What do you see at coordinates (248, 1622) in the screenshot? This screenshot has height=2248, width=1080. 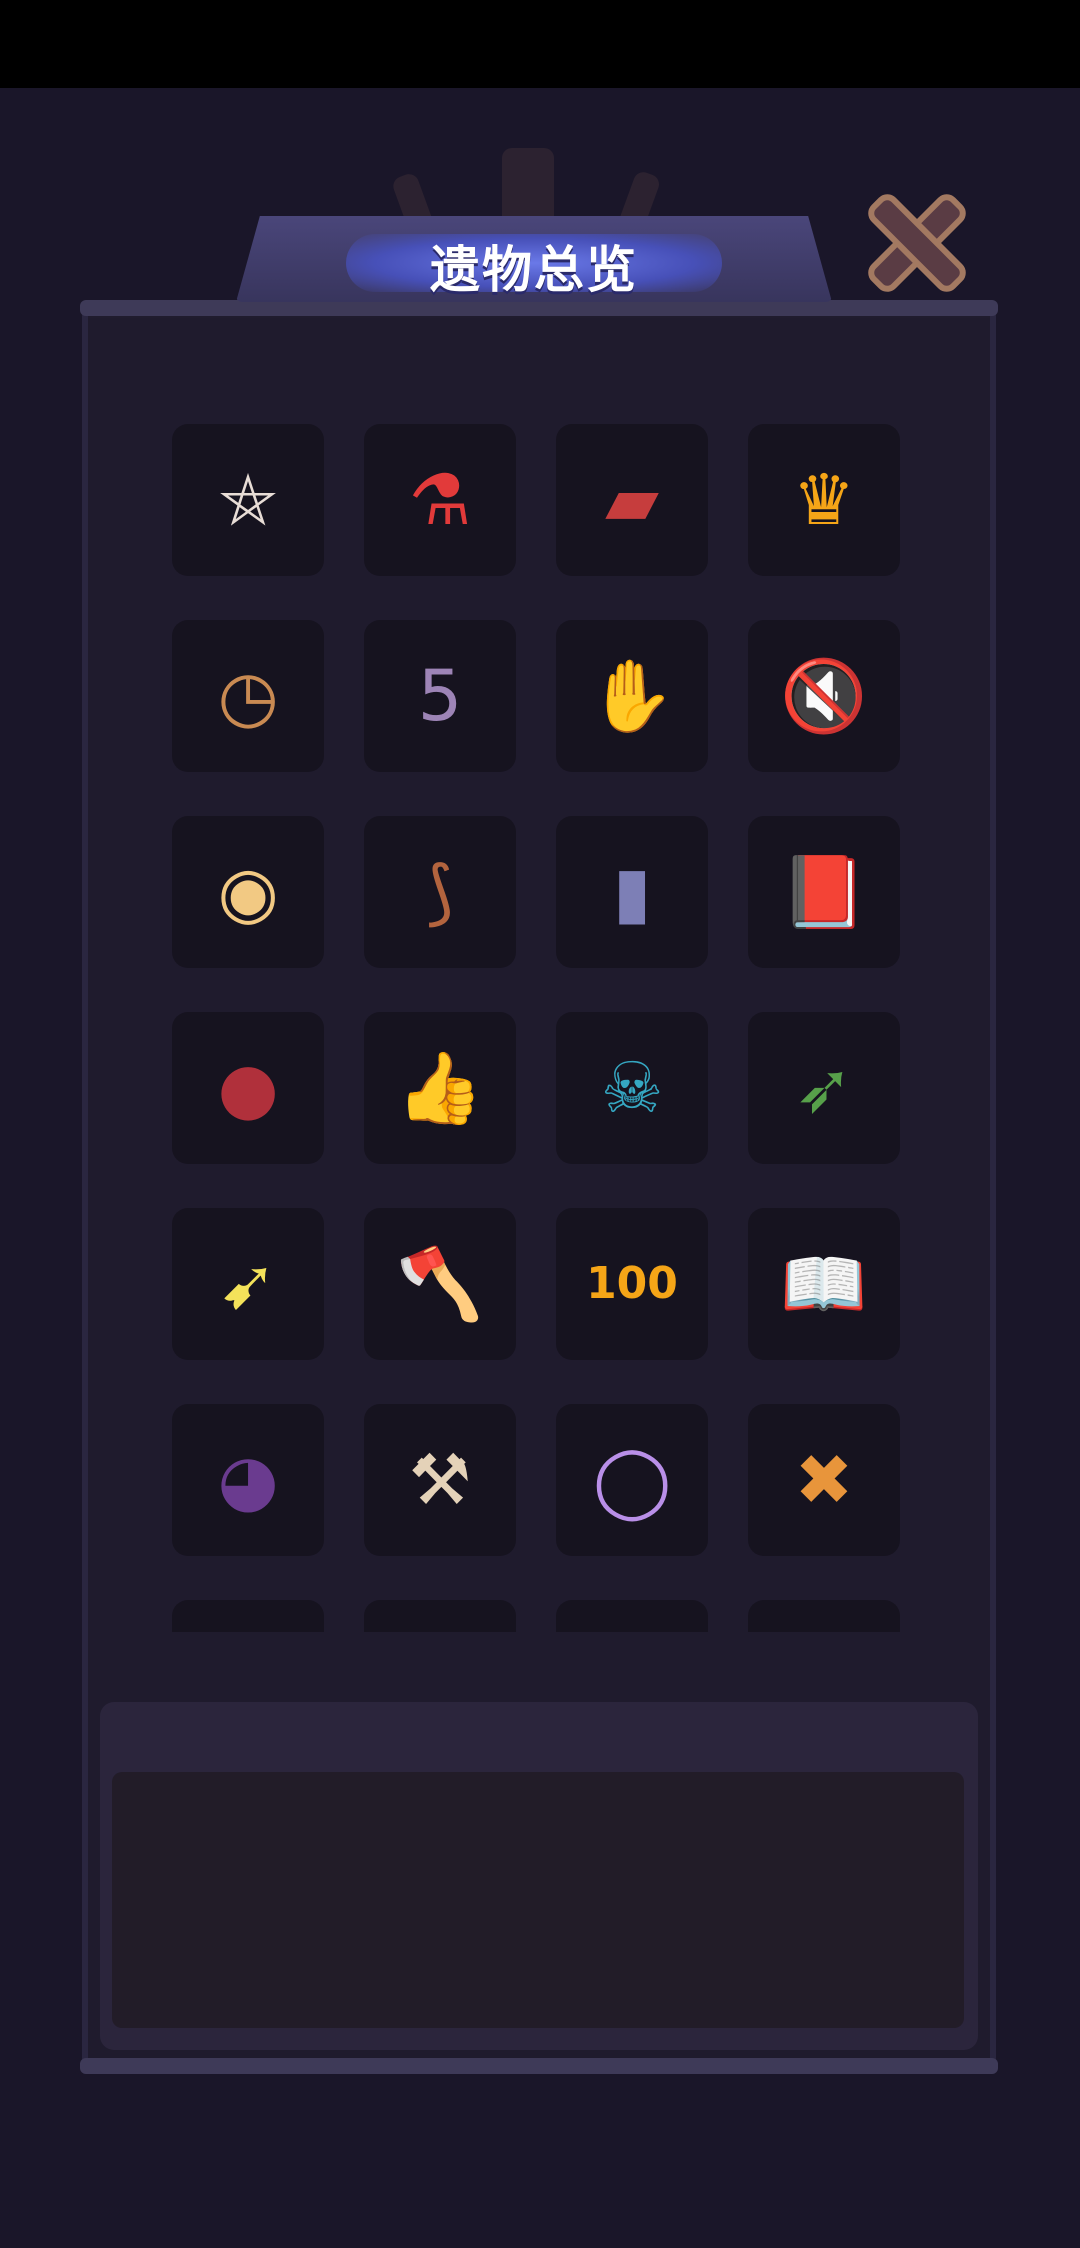 I see `cut-off-relic-1-icon: ▲` at bounding box center [248, 1622].